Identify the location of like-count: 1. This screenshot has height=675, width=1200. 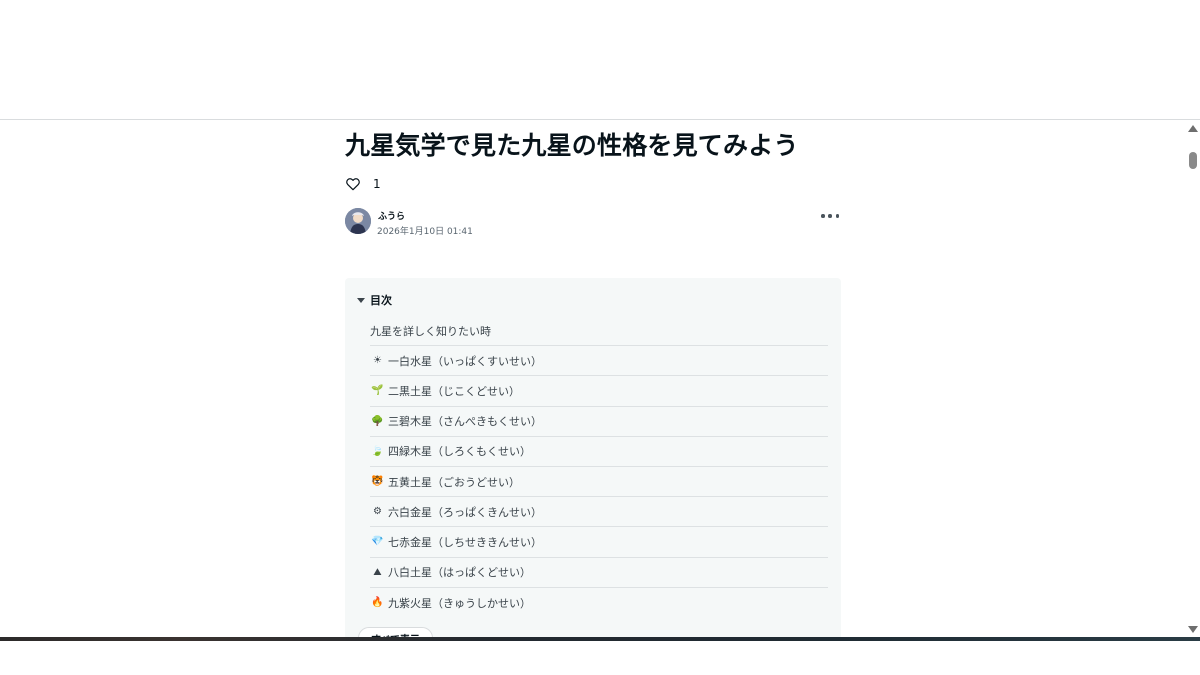
(377, 184).